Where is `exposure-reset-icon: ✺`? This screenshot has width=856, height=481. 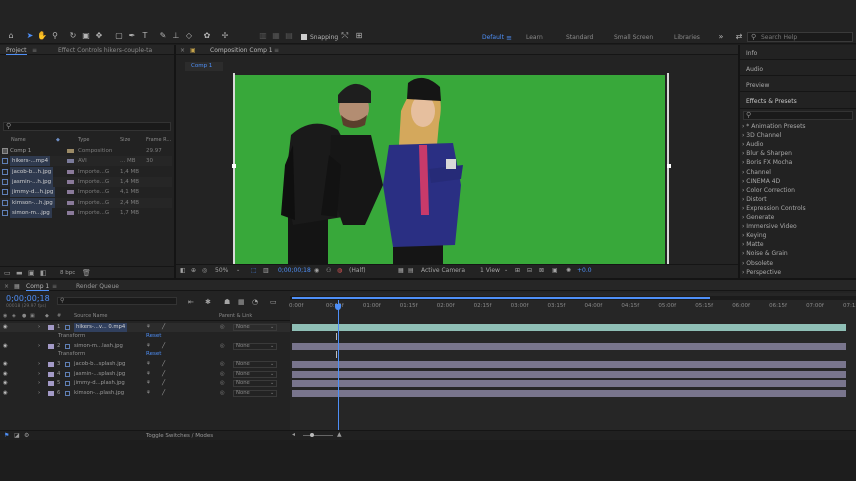 exposure-reset-icon: ✺ is located at coordinates (568, 270).